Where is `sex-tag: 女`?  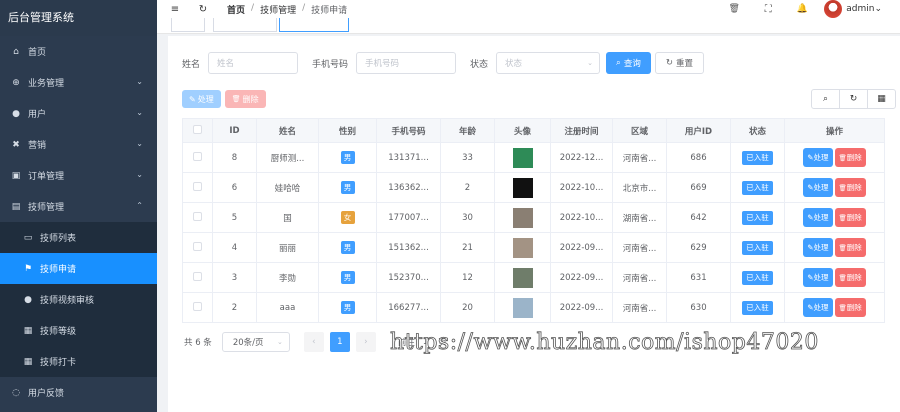 sex-tag: 女 is located at coordinates (347, 217).